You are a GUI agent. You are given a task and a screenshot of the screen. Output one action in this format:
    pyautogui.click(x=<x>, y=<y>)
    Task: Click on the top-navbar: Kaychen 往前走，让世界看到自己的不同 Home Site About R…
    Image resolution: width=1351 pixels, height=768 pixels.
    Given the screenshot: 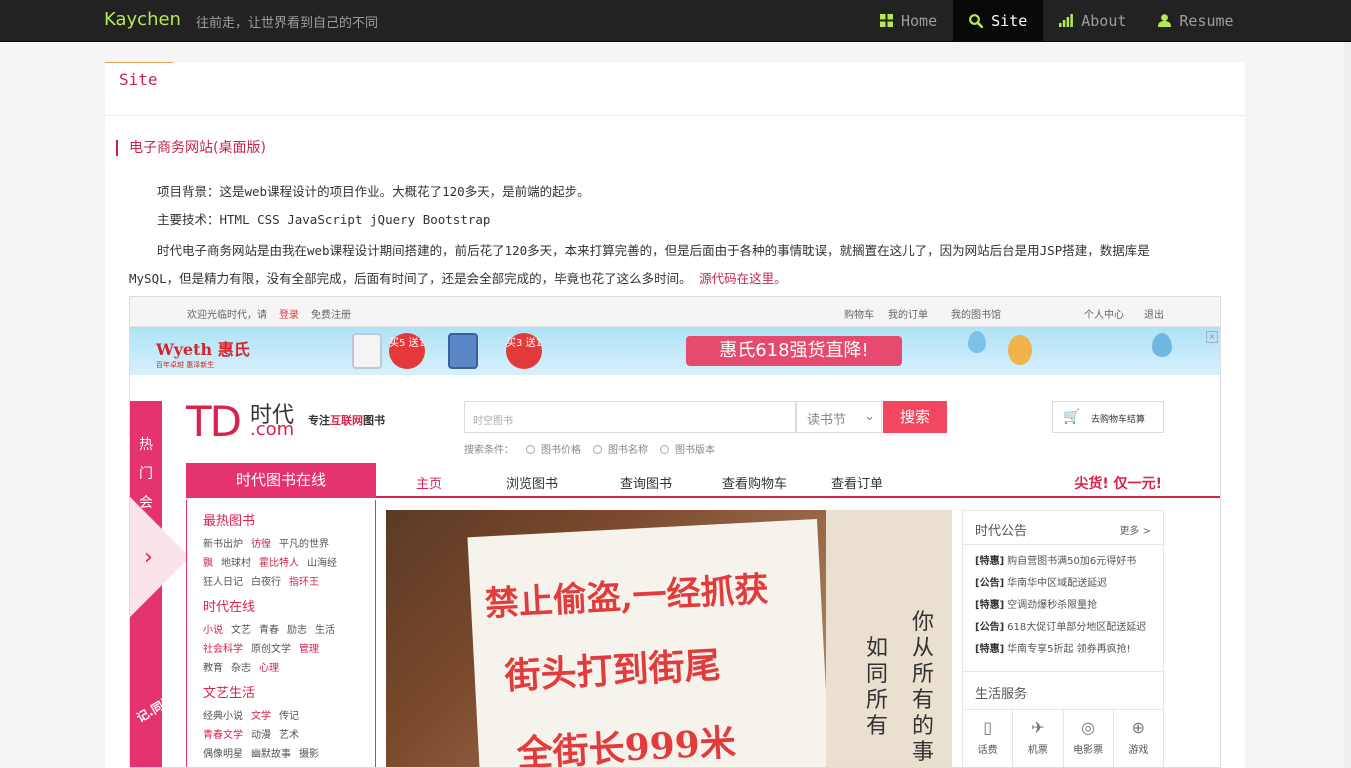 What is the action you would take?
    pyautogui.click(x=675, y=21)
    